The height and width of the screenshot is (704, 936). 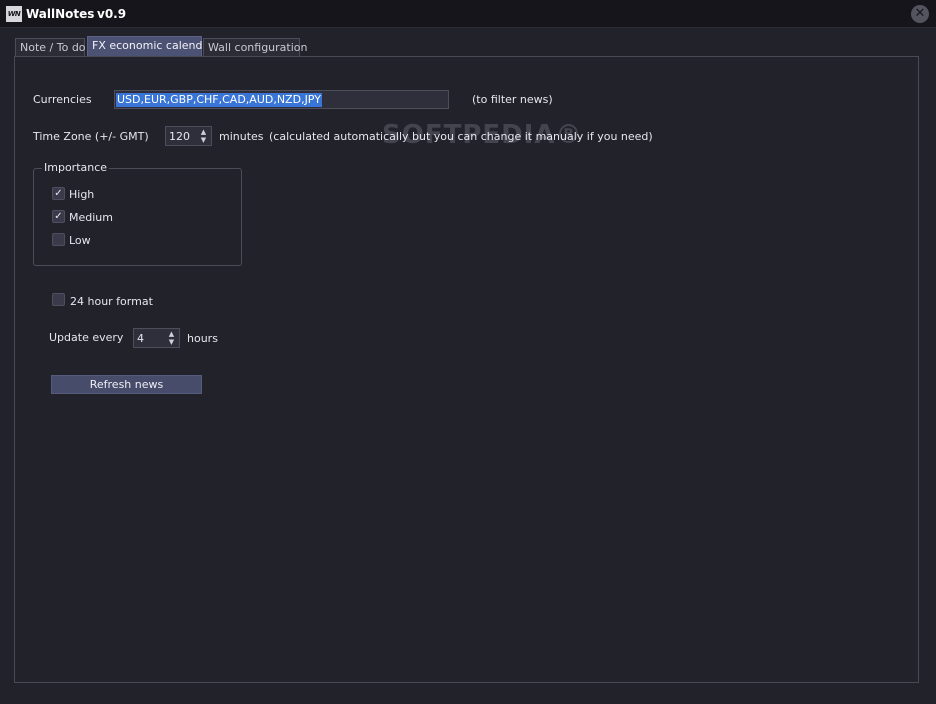 I want to click on tab-fx-economic-calendar: FX economic calendar, so click(x=150, y=46).